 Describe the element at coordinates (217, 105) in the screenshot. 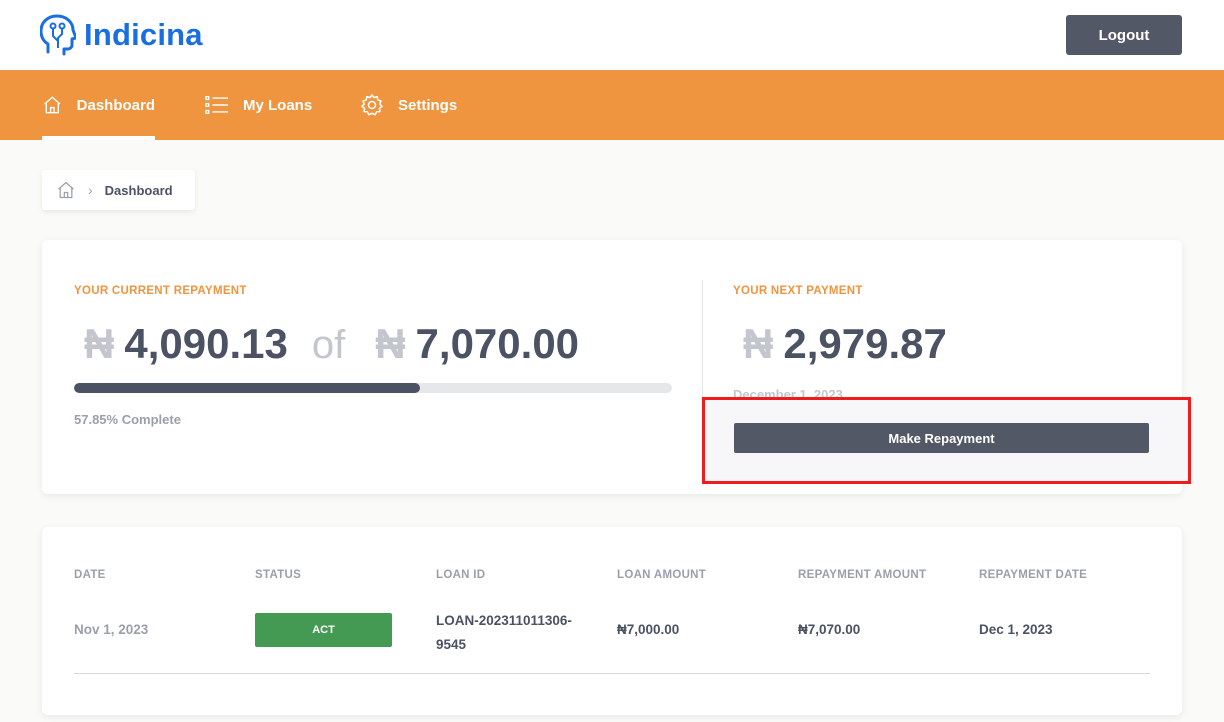

I see `list-icon` at that location.